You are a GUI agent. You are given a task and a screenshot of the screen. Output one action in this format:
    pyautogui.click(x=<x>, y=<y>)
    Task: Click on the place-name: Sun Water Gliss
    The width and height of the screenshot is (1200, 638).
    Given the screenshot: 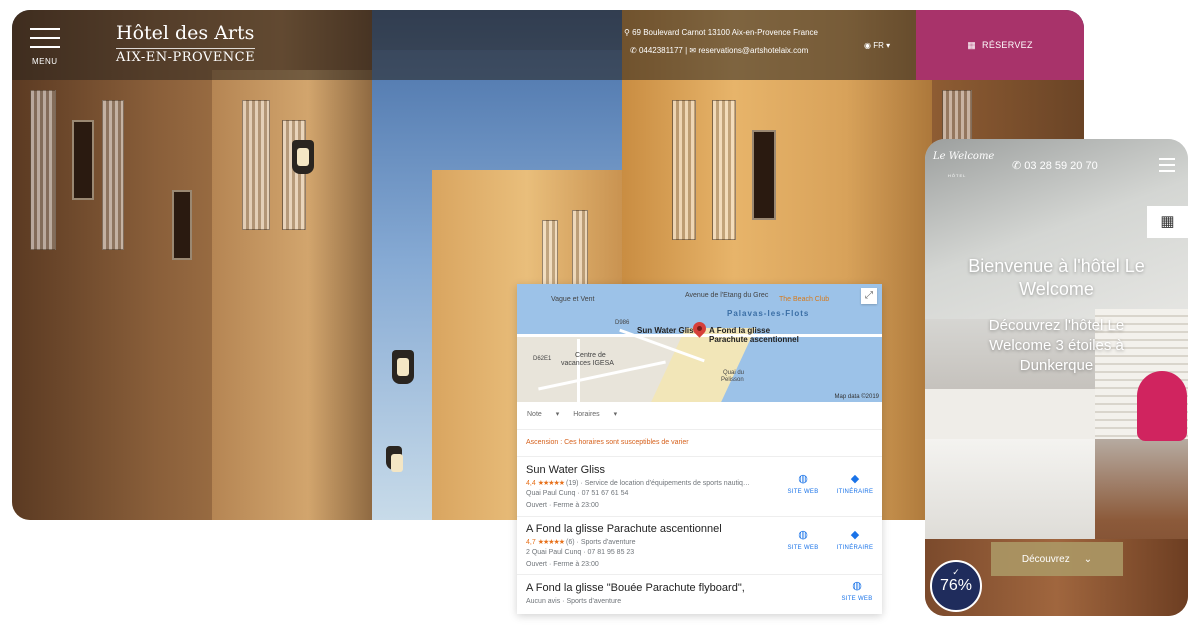 What is the action you would take?
    pyautogui.click(x=565, y=470)
    